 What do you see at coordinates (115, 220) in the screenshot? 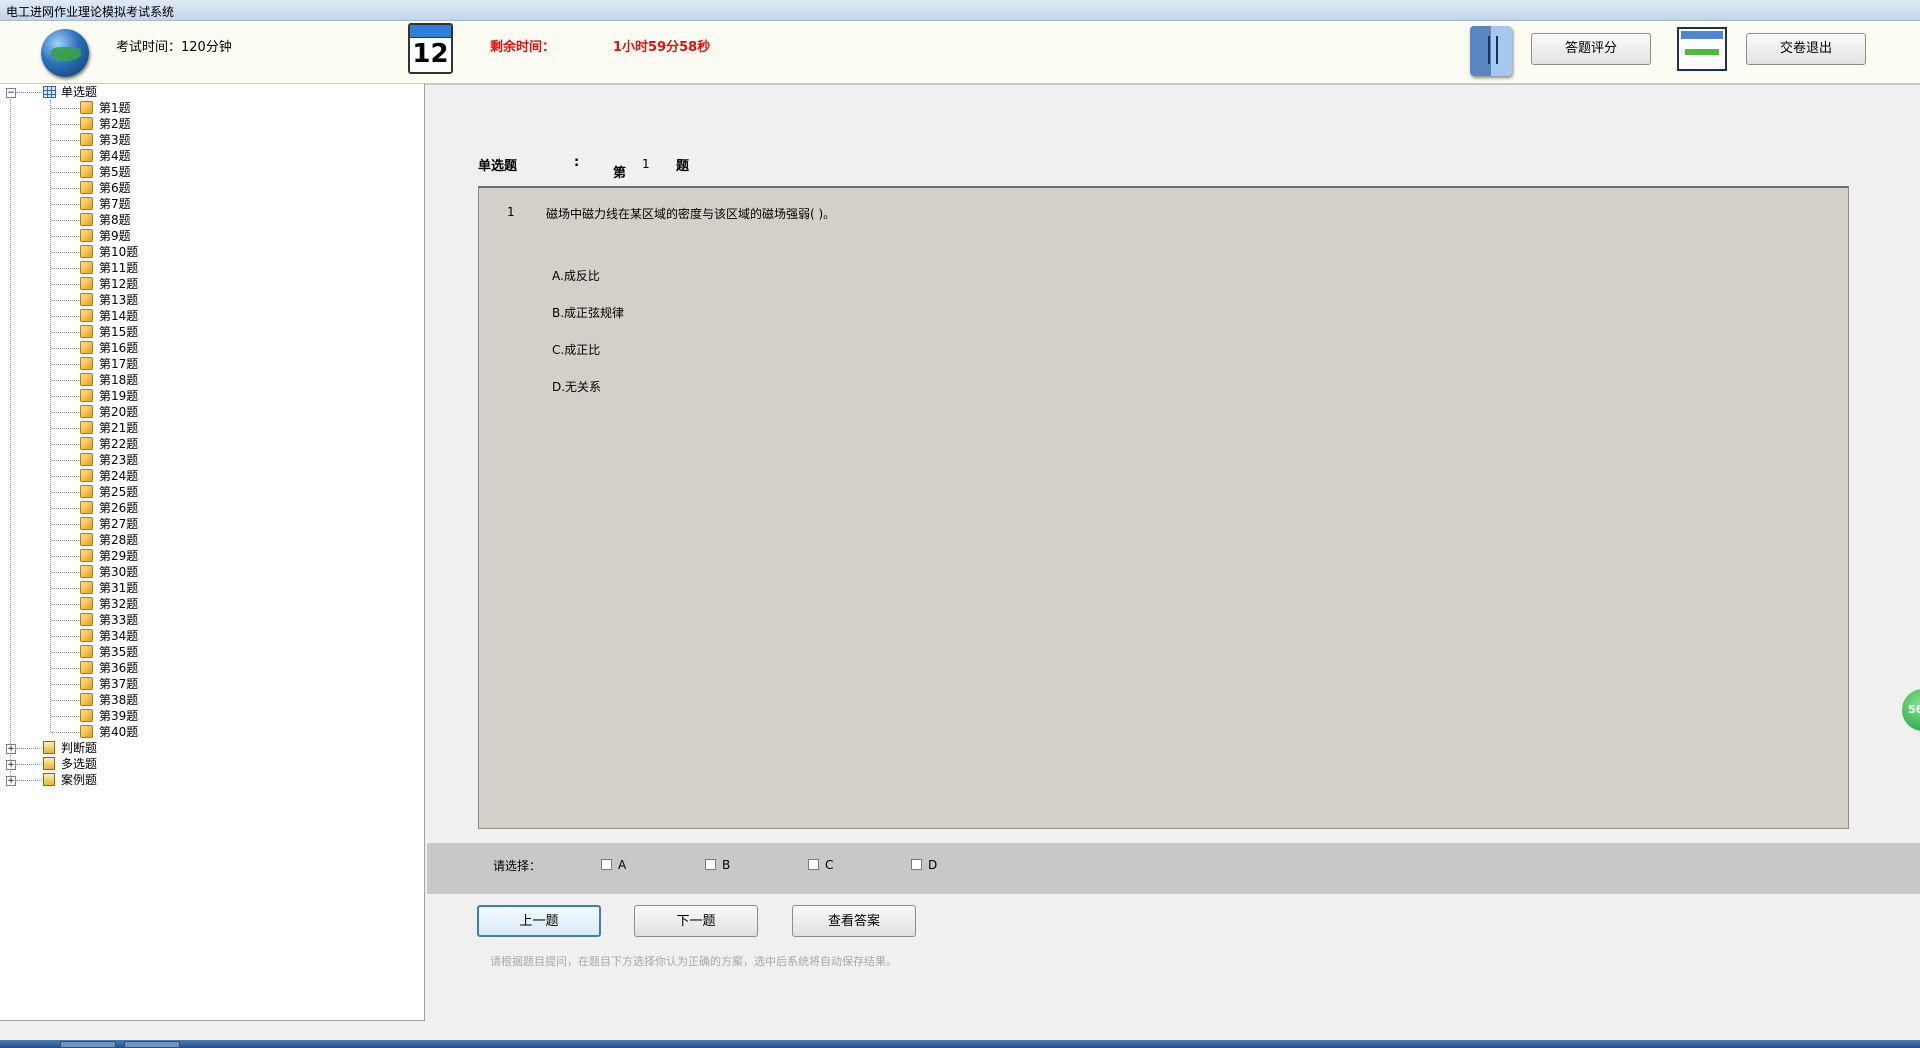
I see `tree-item-label: 第8题` at bounding box center [115, 220].